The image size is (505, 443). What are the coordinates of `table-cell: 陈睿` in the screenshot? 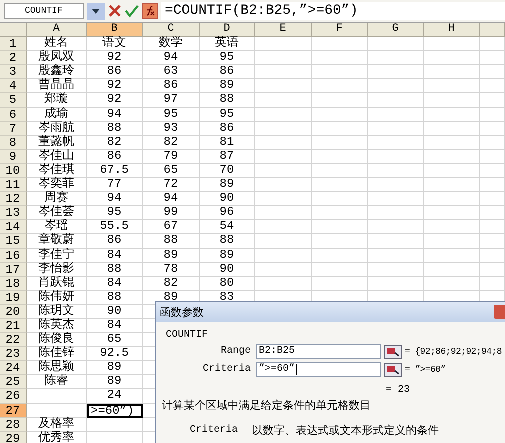 It's located at (57, 382).